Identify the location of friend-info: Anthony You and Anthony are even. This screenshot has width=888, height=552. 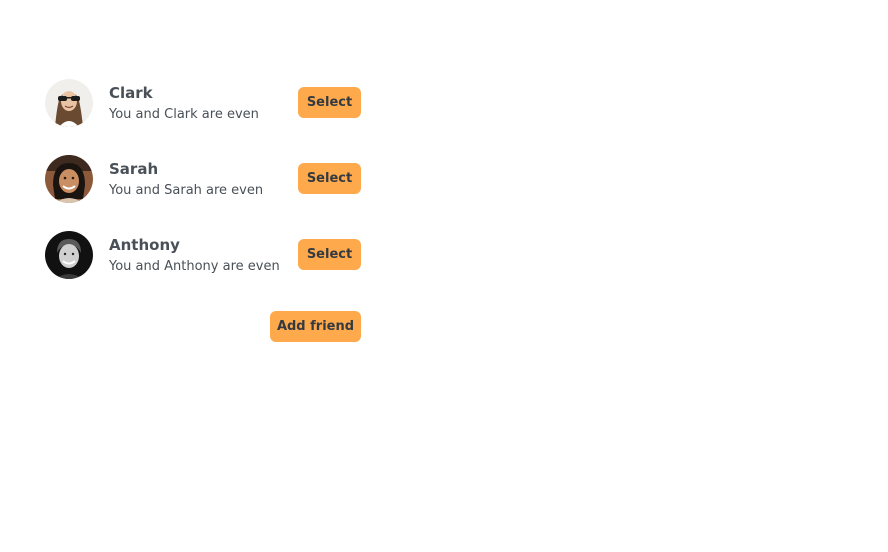
(194, 255).